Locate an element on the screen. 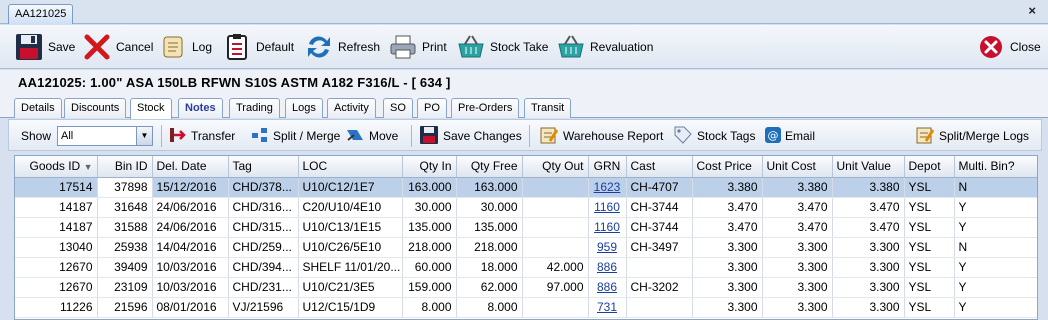  warehouse-report-button: Warehouse Report is located at coordinates (601, 136).